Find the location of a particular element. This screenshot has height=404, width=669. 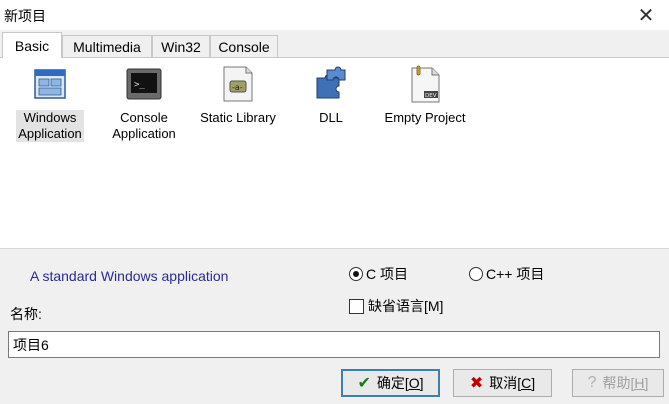

template-label: Windows Application is located at coordinates (50, 126).